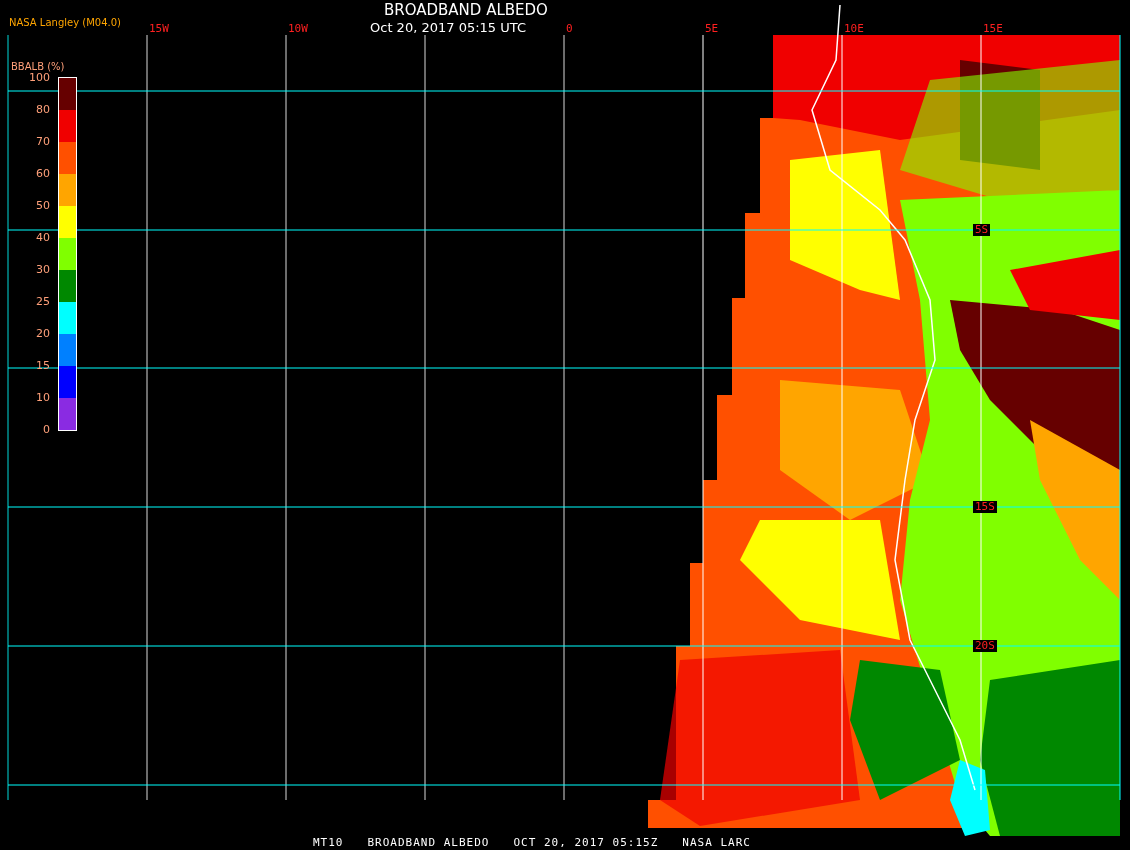 This screenshot has height=850, width=1130. What do you see at coordinates (43, 237) in the screenshot?
I see `legend-tick-label: 40` at bounding box center [43, 237].